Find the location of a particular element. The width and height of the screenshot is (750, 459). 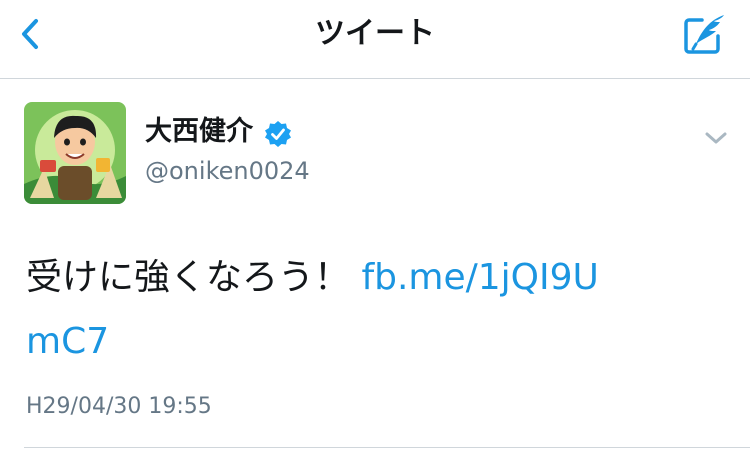

avatar is located at coordinates (75, 153).